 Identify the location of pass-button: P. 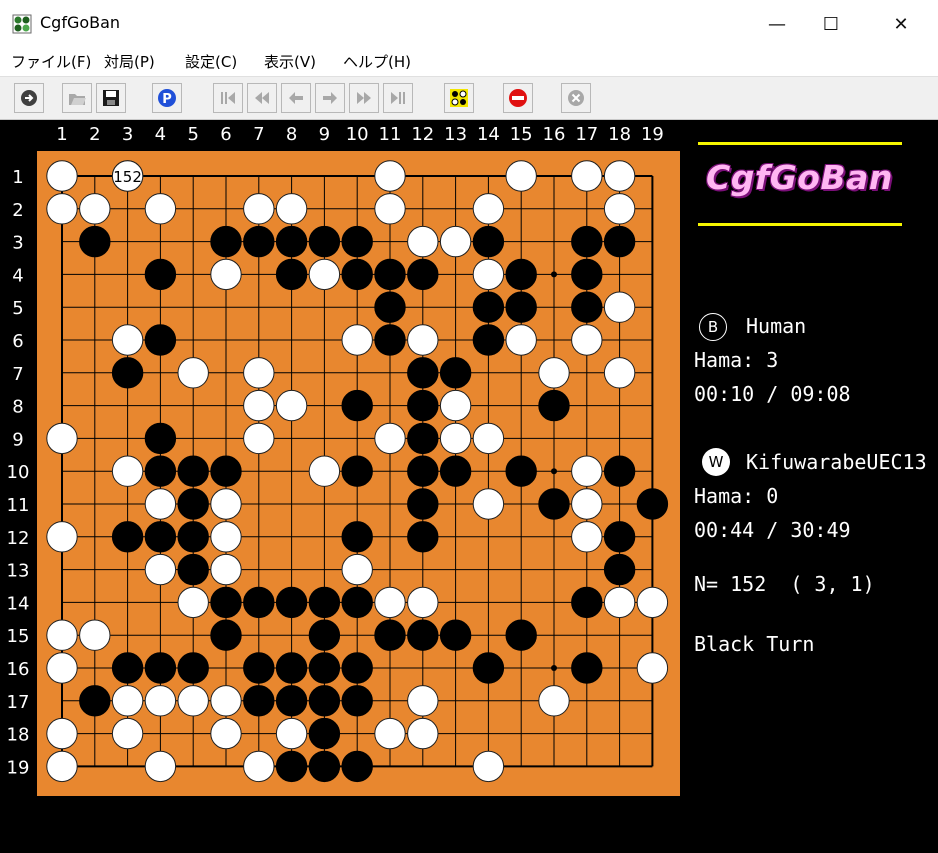
(167, 98).